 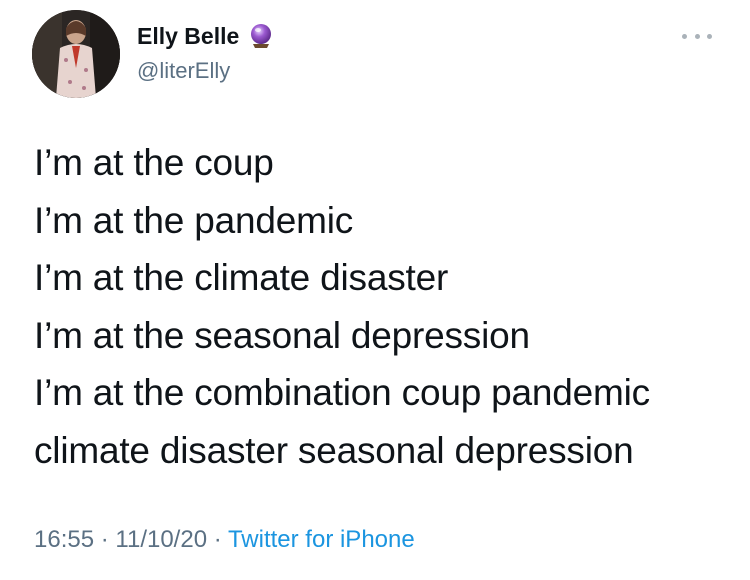 I want to click on tweet-line: I’m at the seasonal depression, so click(x=282, y=335).